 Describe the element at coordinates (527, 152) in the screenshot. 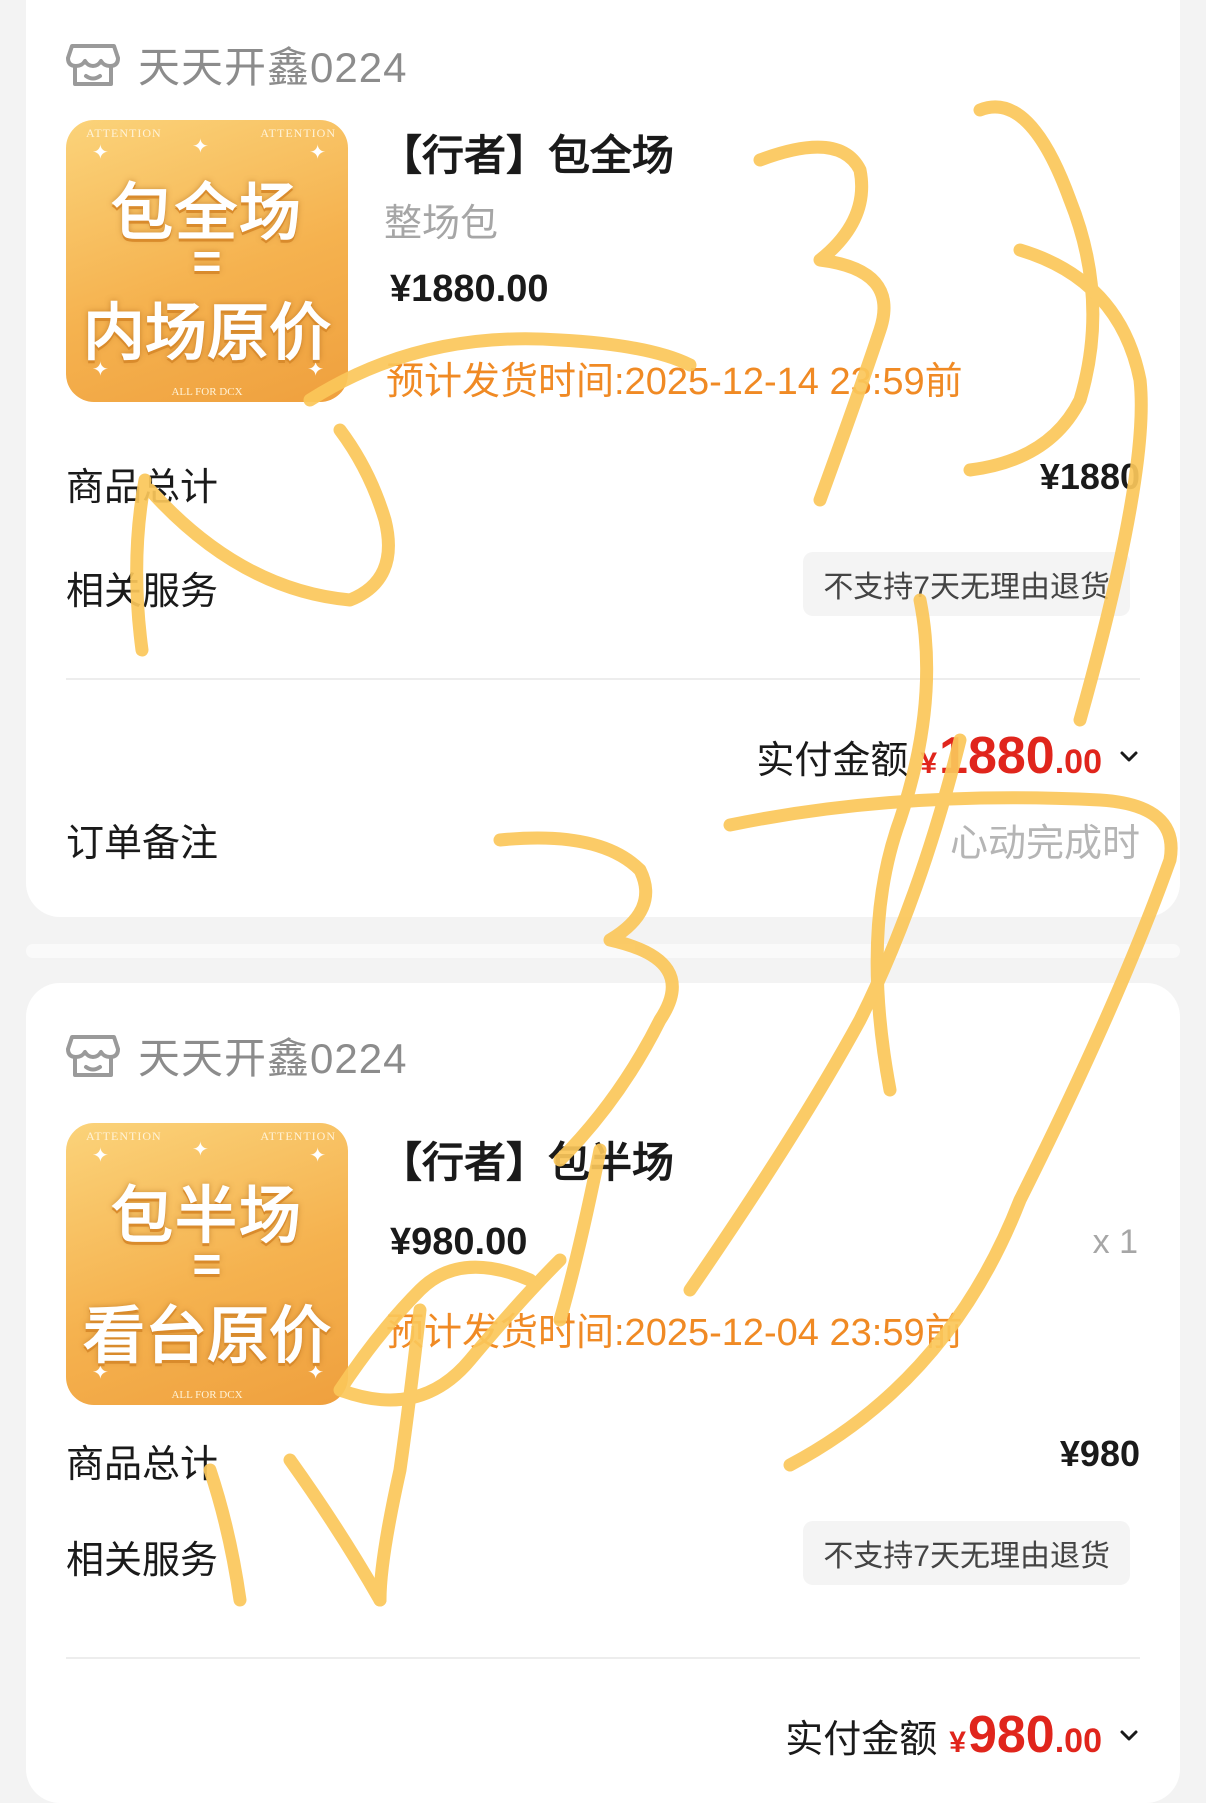

I see `product-title: 【行者】包全场` at that location.